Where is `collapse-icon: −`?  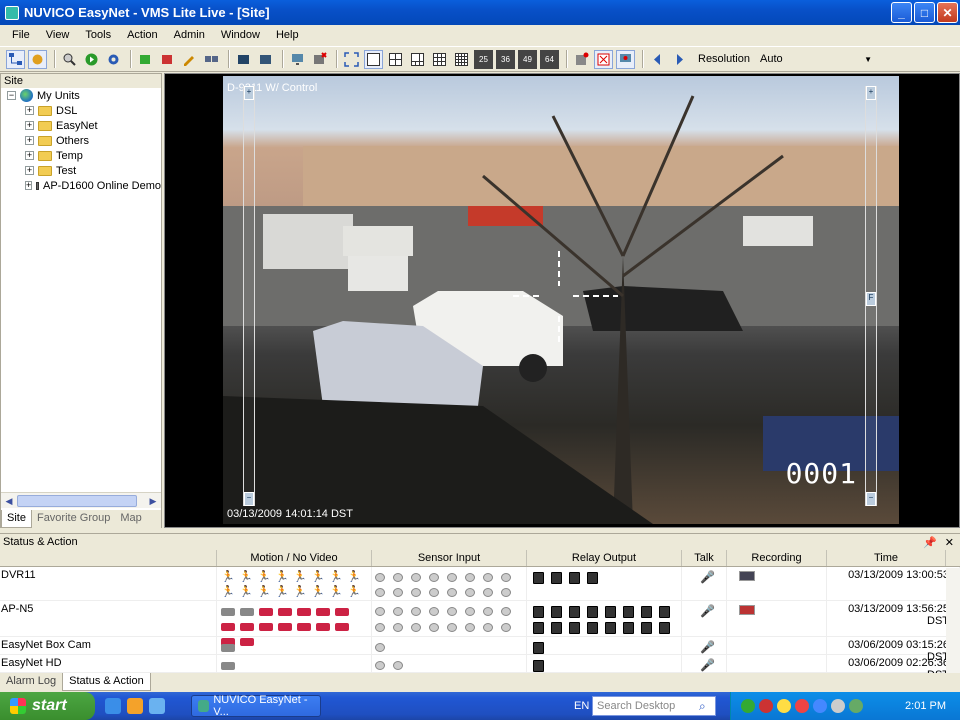 collapse-icon: − is located at coordinates (11, 95).